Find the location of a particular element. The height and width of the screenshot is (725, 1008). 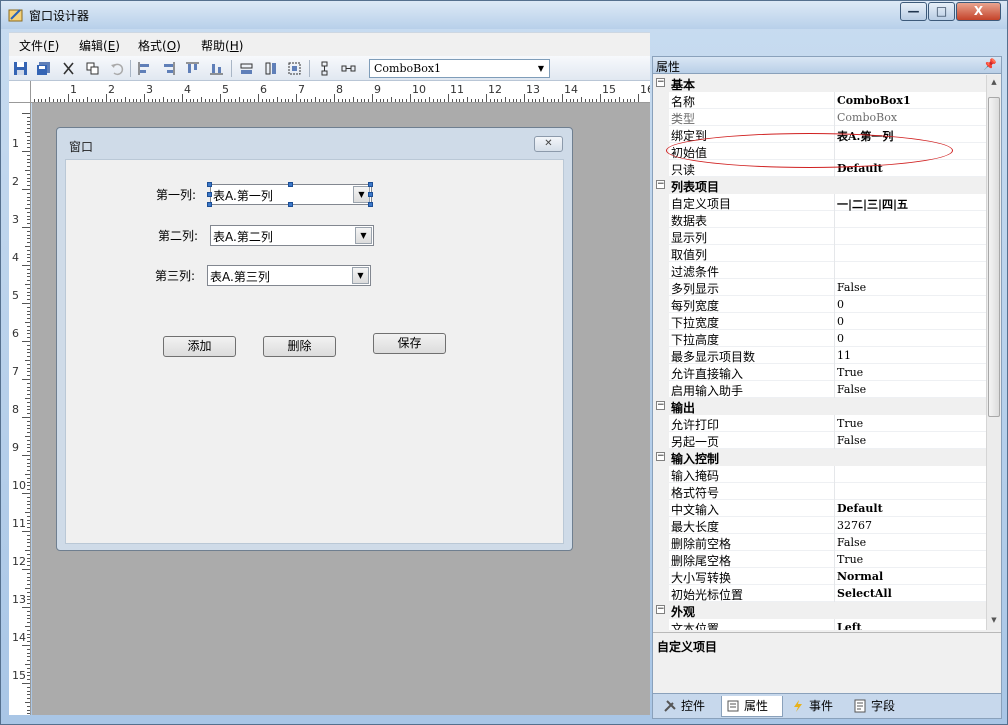

property-category: − 列表项目 is located at coordinates (819, 185).